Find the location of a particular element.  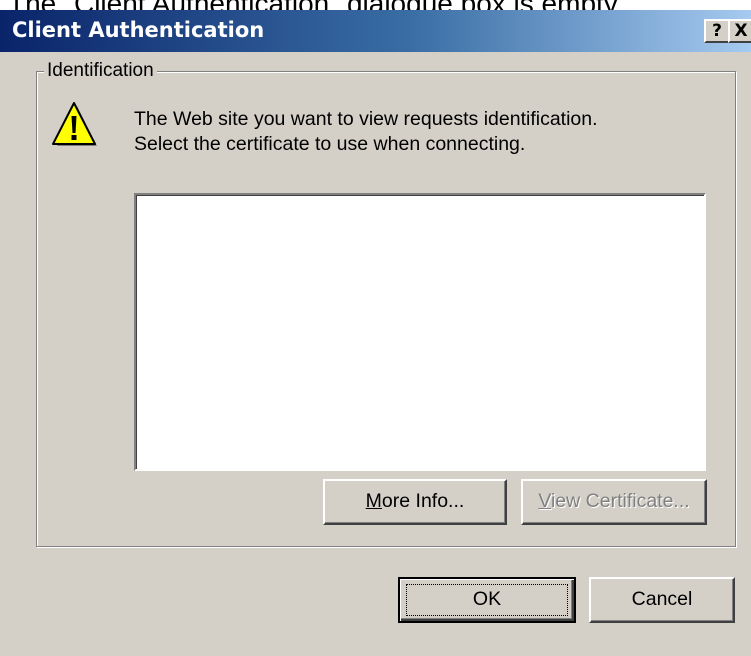

view-certificate-mnemonic: V is located at coordinates (544, 501).